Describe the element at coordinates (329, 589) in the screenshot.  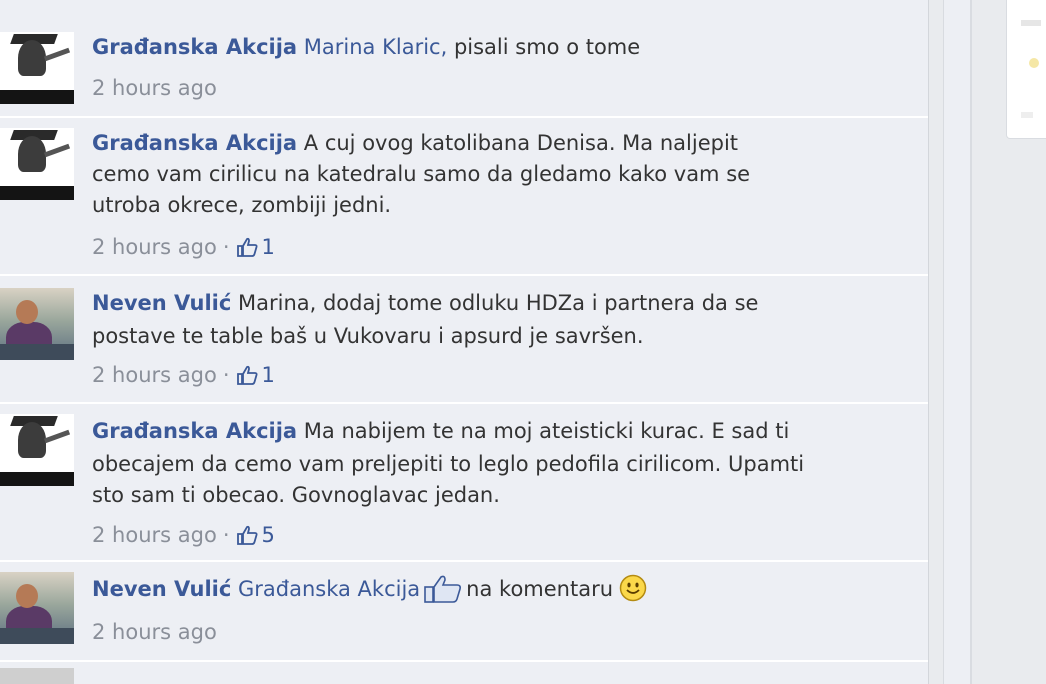
I see `comment-mention: Građanska Akcija` at that location.